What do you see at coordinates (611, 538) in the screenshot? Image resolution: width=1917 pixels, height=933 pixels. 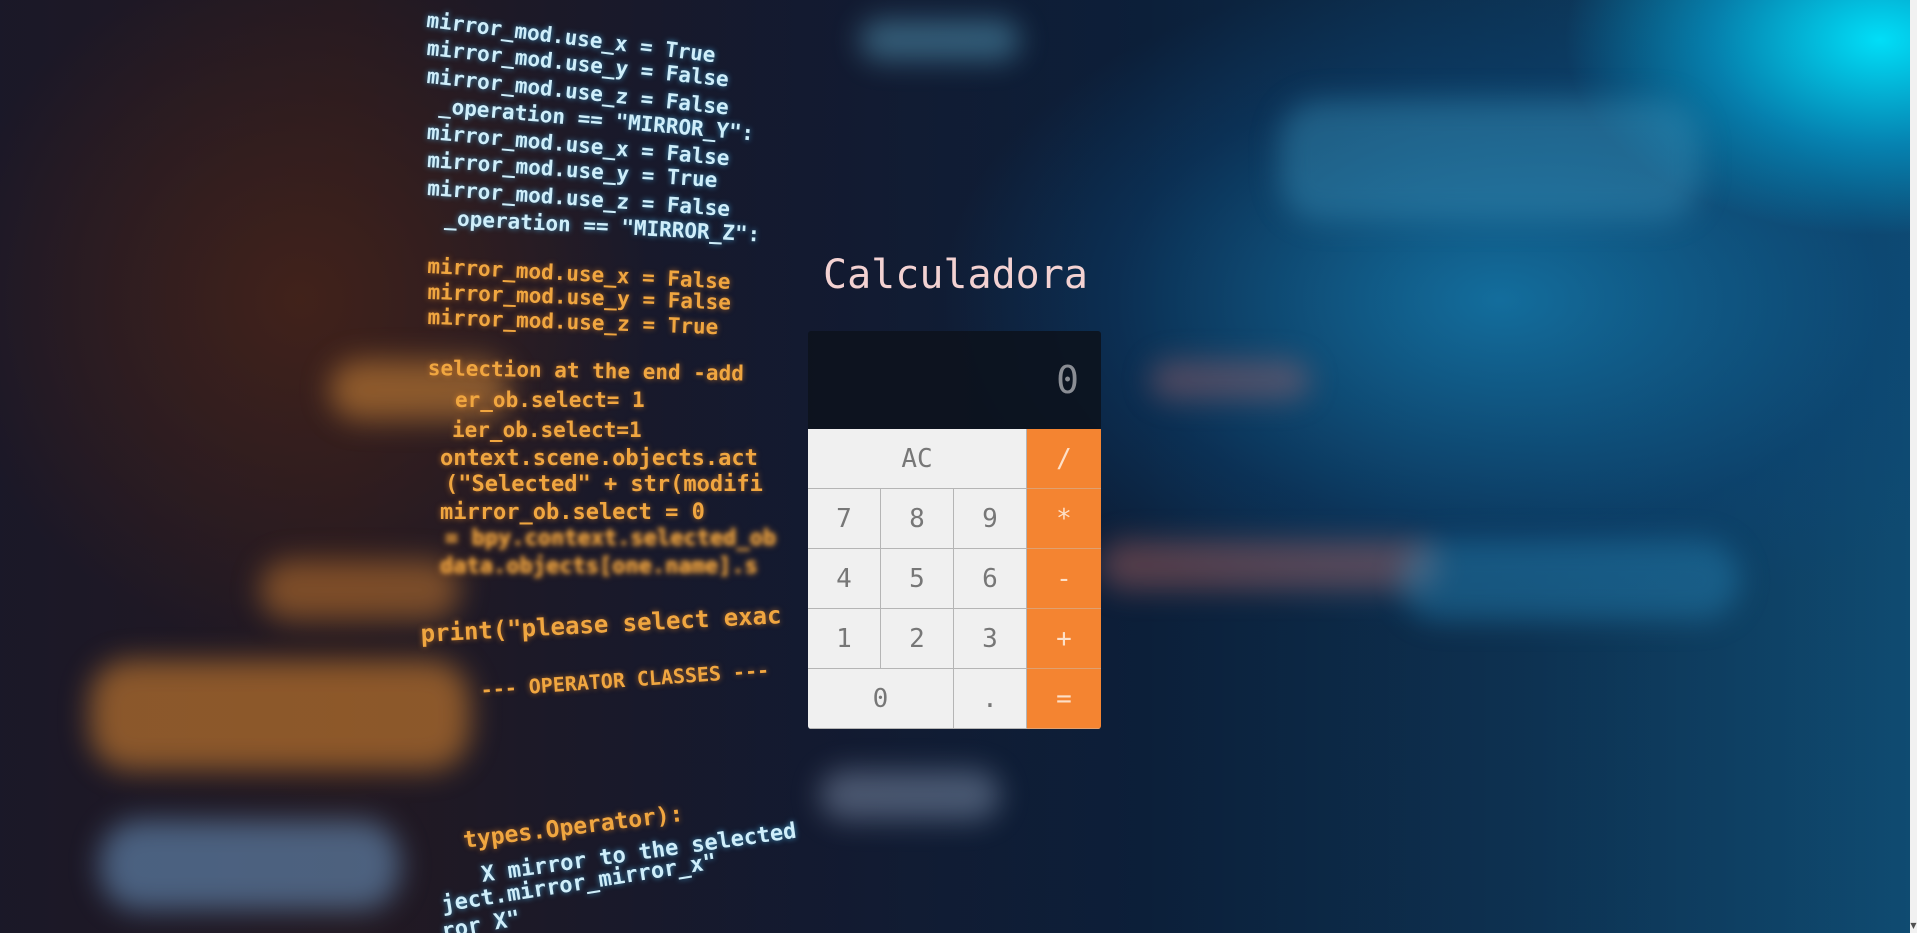 I see `code-line: = bpy.context.selected_ob` at bounding box center [611, 538].